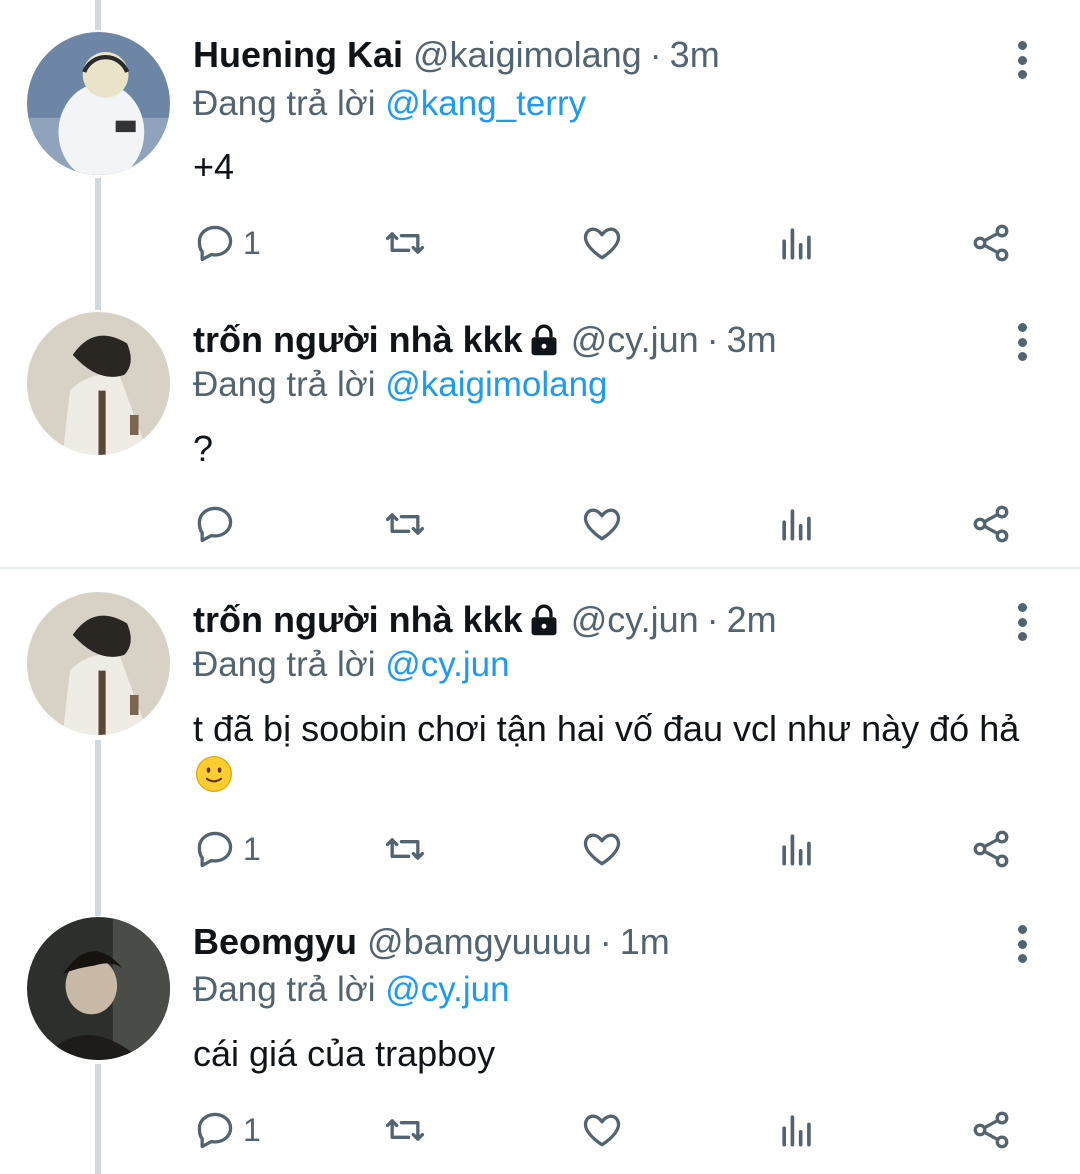 This screenshot has height=1174, width=1080. I want to click on reply-icon, so click(215, 1130).